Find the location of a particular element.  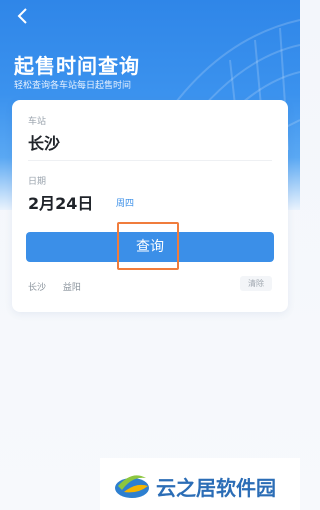

history-item-yiyang: 益阳 is located at coordinates (72, 288).